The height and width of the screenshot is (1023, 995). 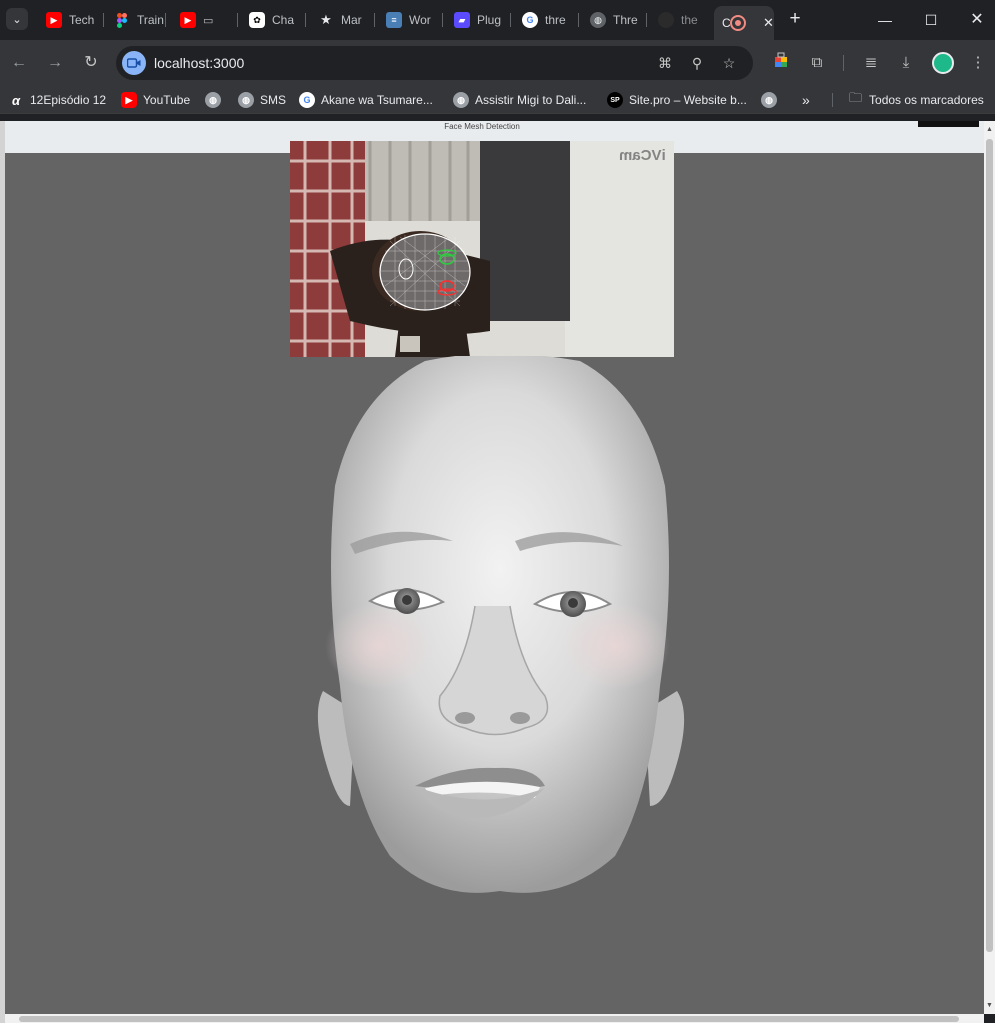 I want to click on maximize-button: ☐, so click(x=931, y=20).